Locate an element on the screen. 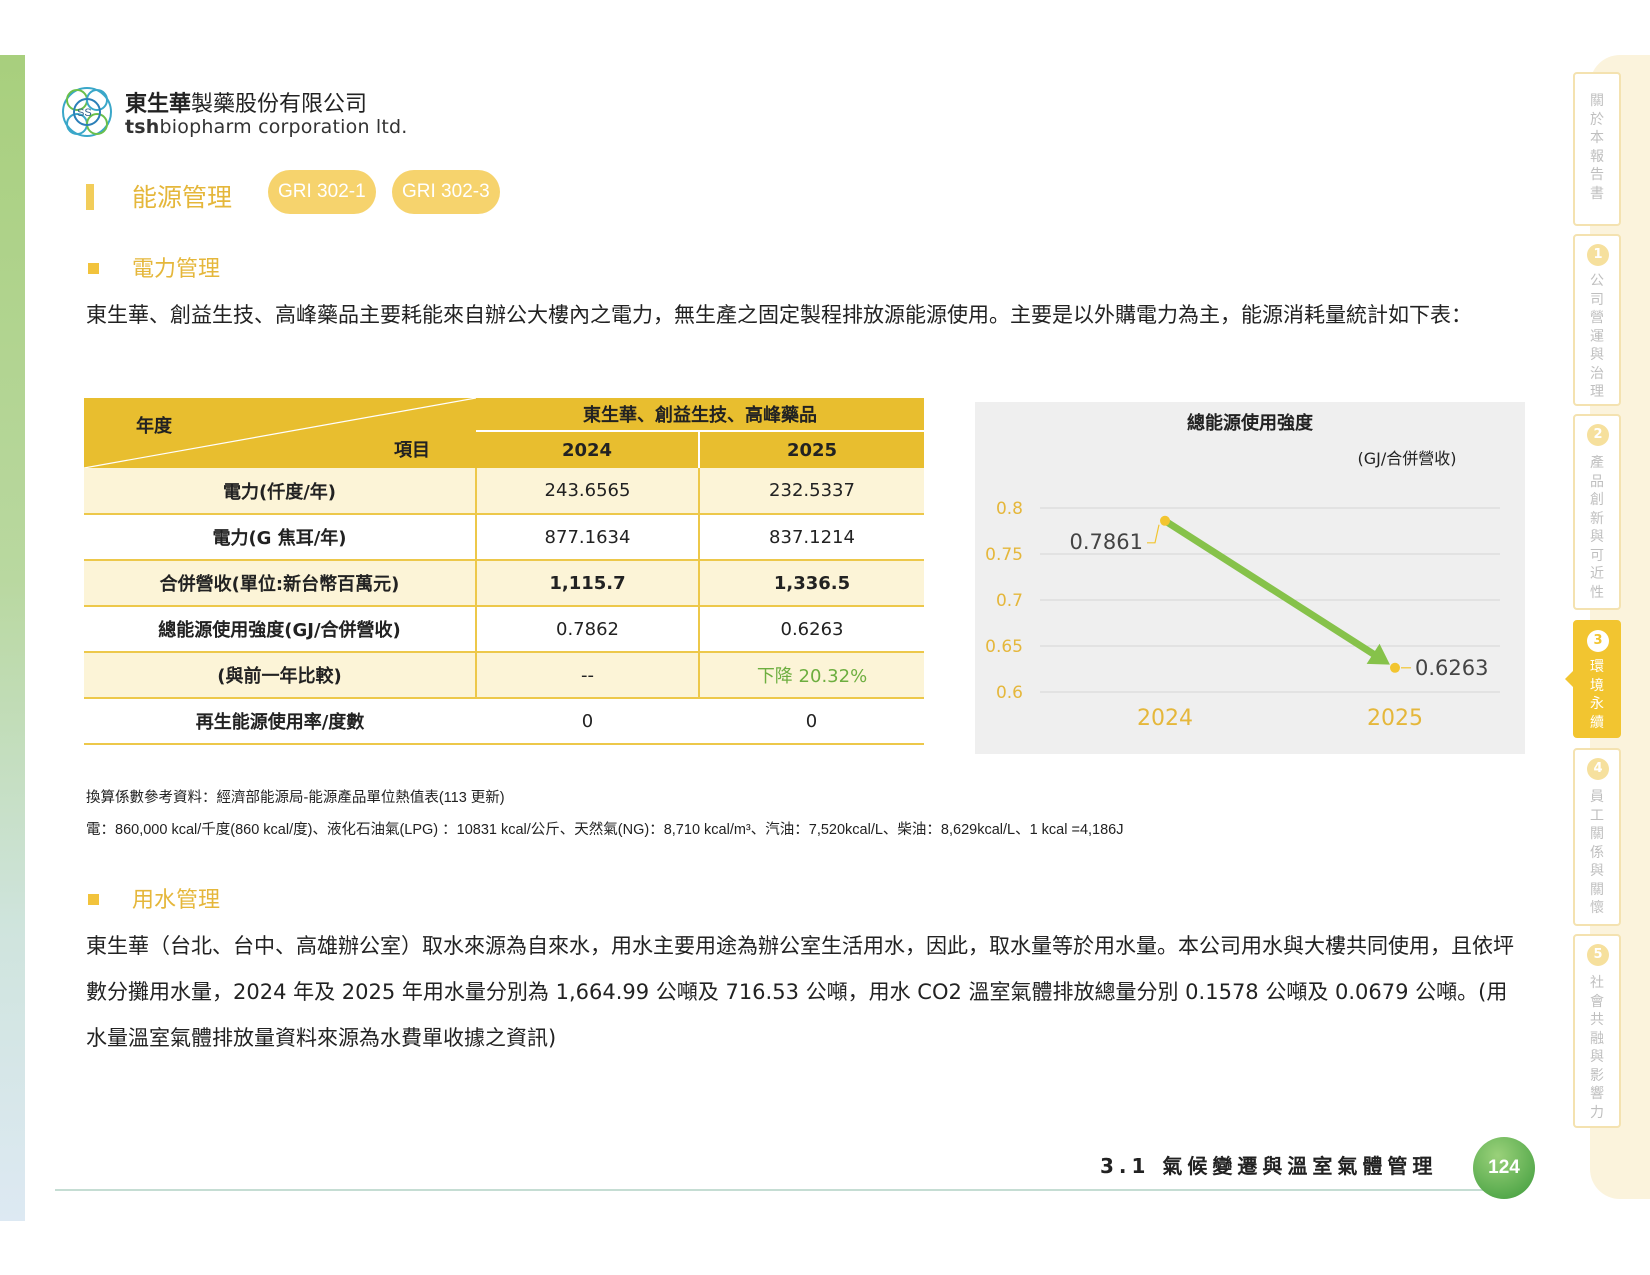  tab-society: 5 社會共融與影響力 is located at coordinates (1597, 1031).